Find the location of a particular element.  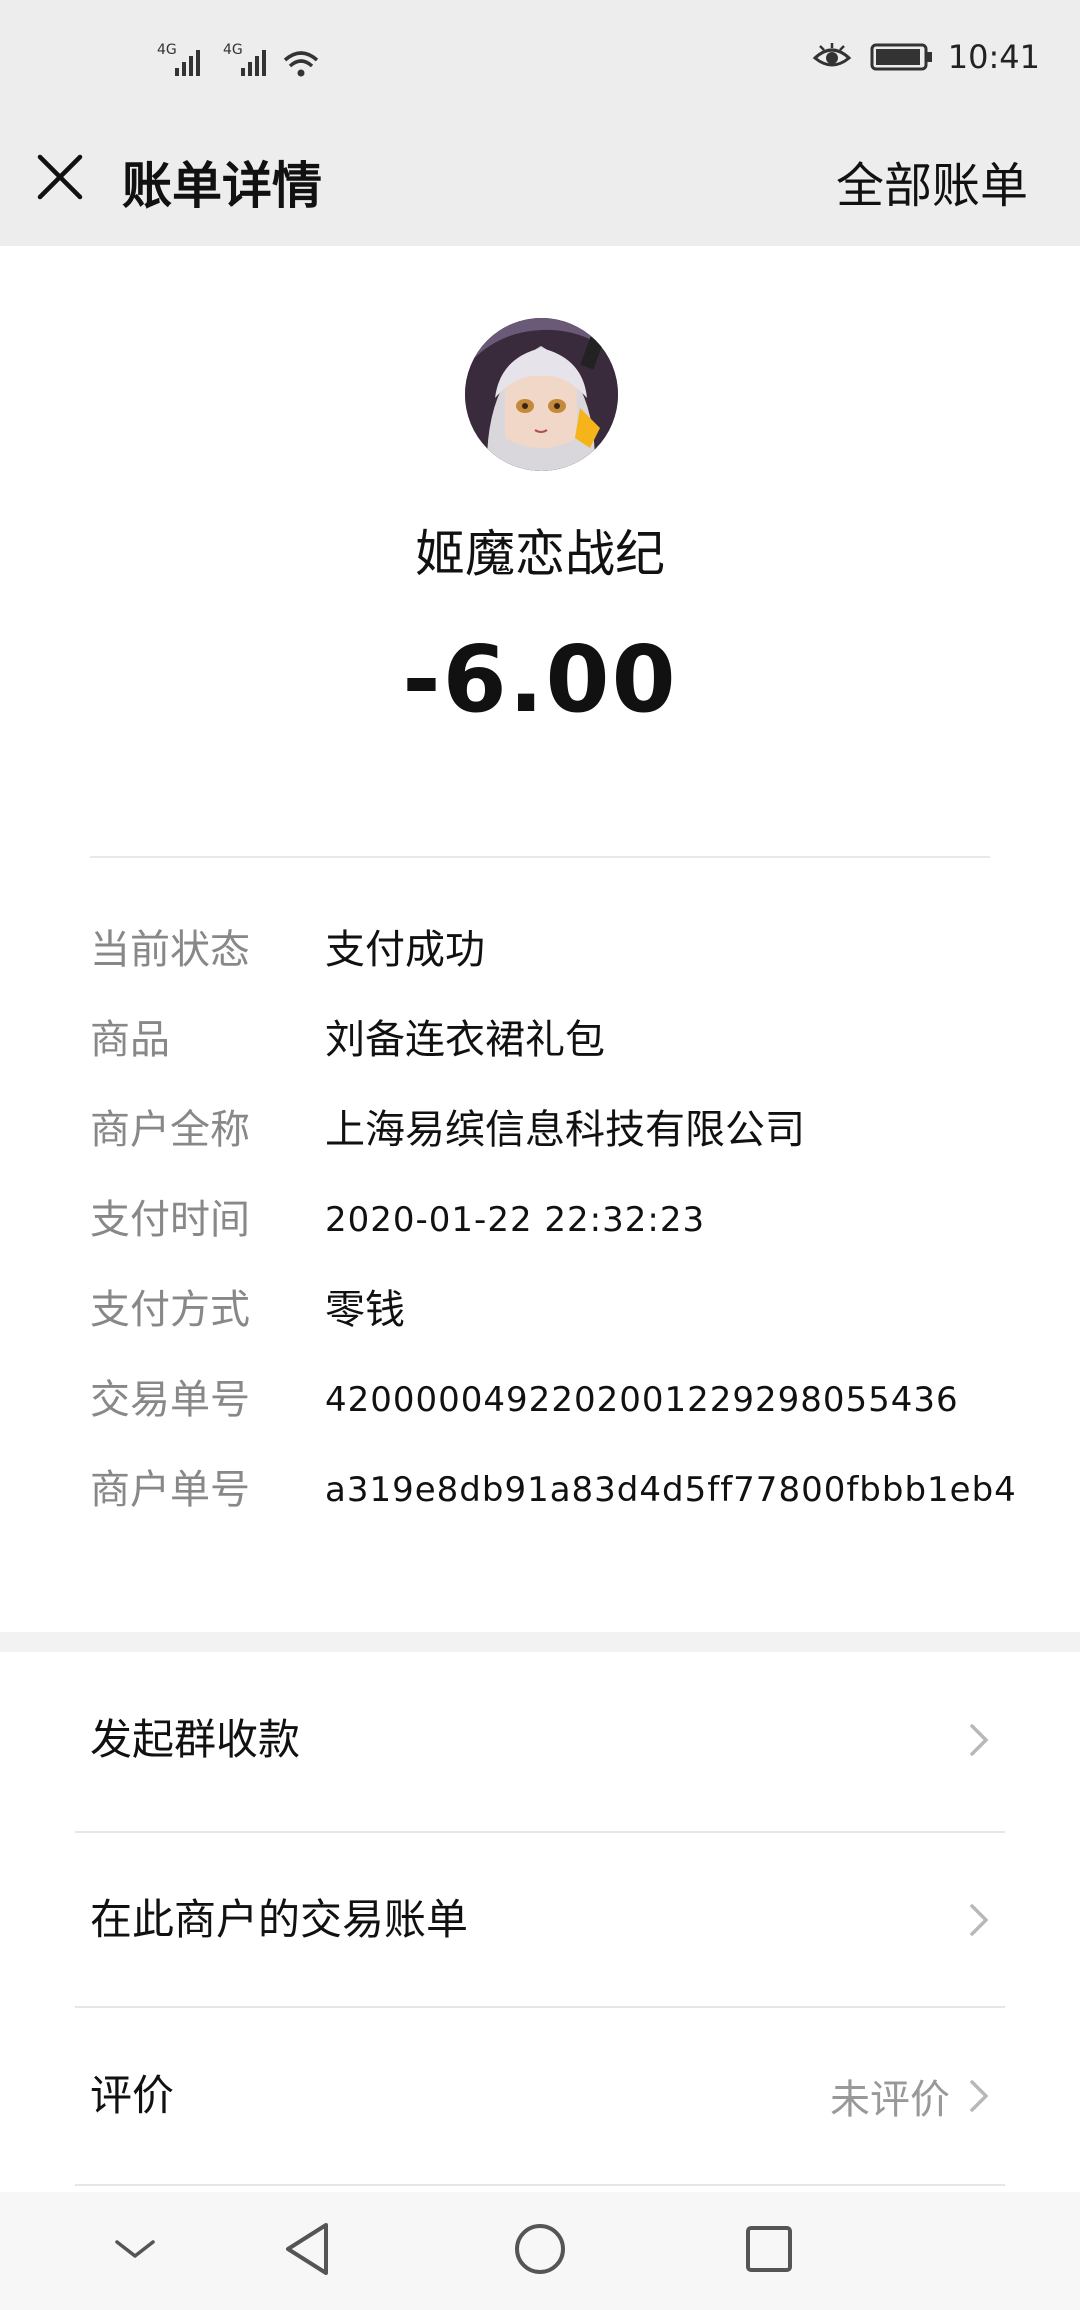

back-button is located at coordinates (307, 2249).